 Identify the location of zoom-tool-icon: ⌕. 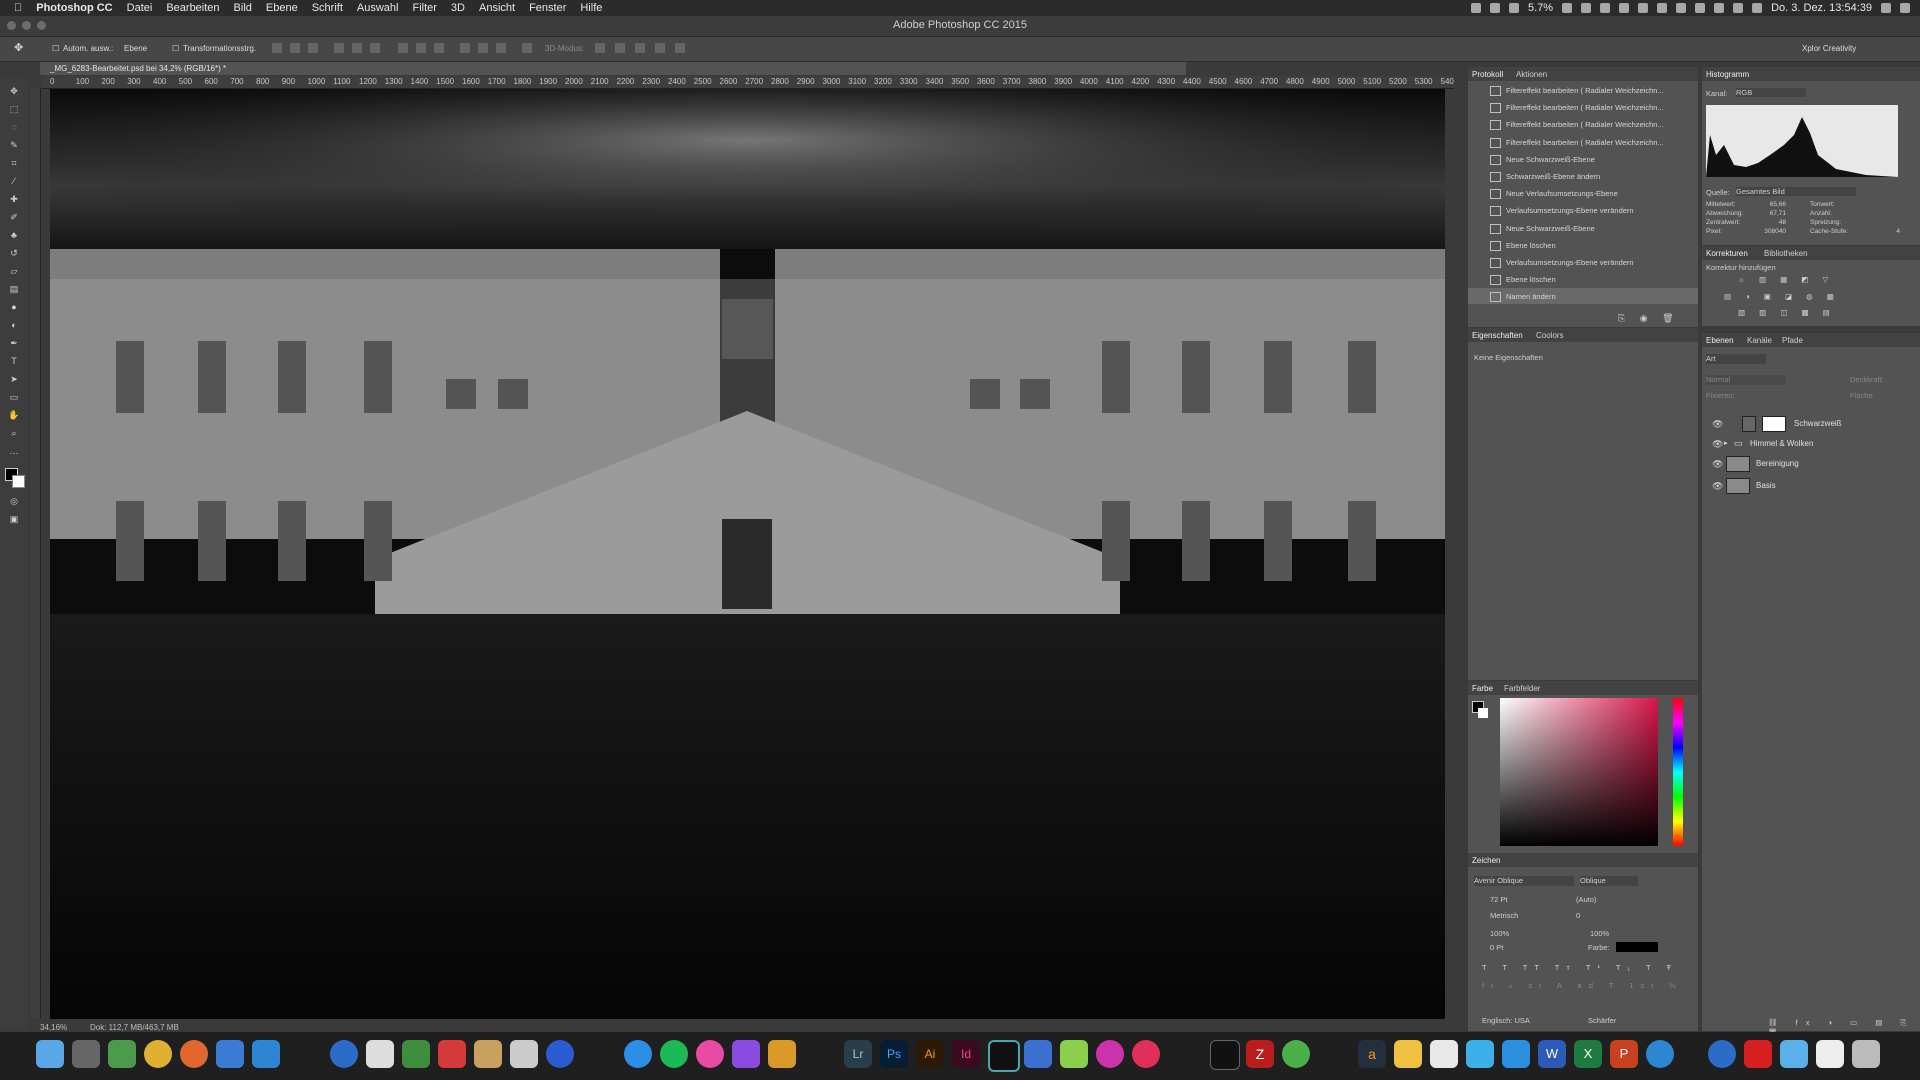
(14, 433).